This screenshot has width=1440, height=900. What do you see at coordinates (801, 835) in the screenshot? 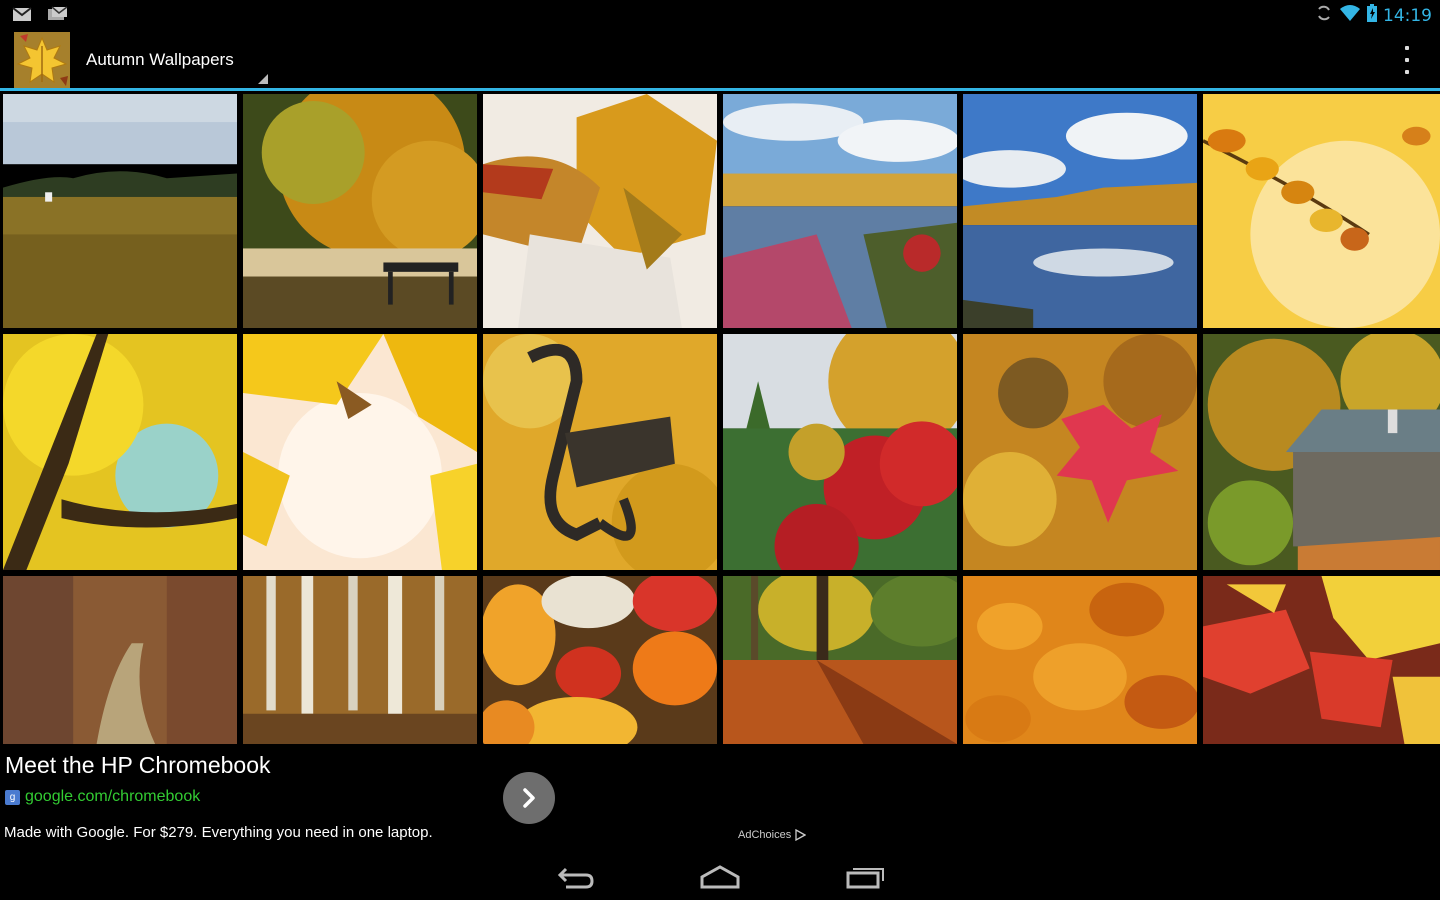
I see `adchoices-icon` at bounding box center [801, 835].